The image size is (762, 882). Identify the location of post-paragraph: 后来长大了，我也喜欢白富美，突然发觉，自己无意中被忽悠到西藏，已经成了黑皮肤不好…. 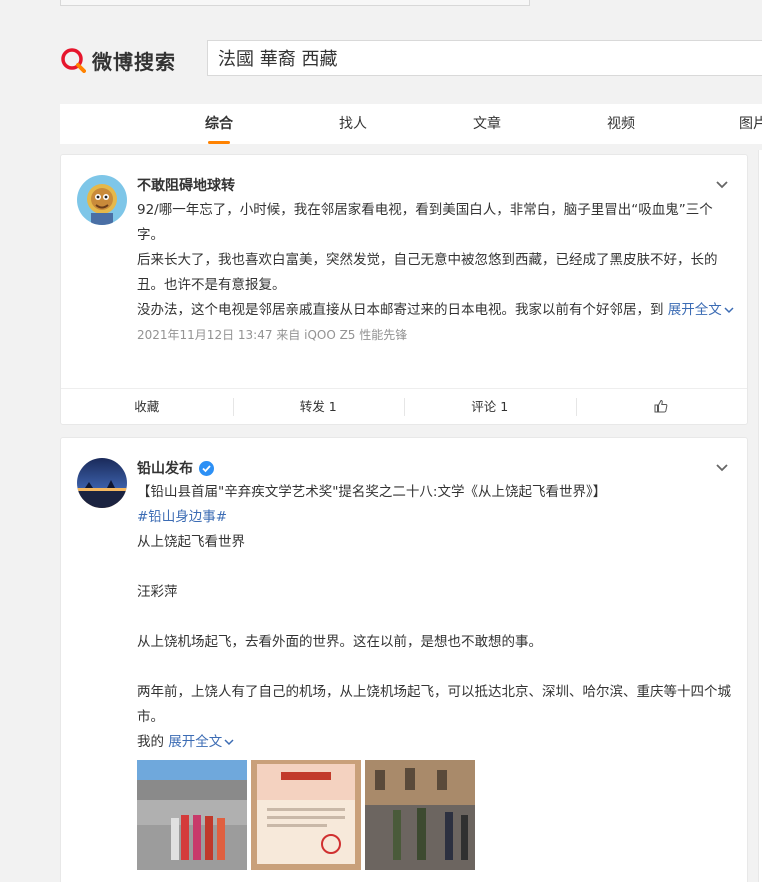
(427, 272).